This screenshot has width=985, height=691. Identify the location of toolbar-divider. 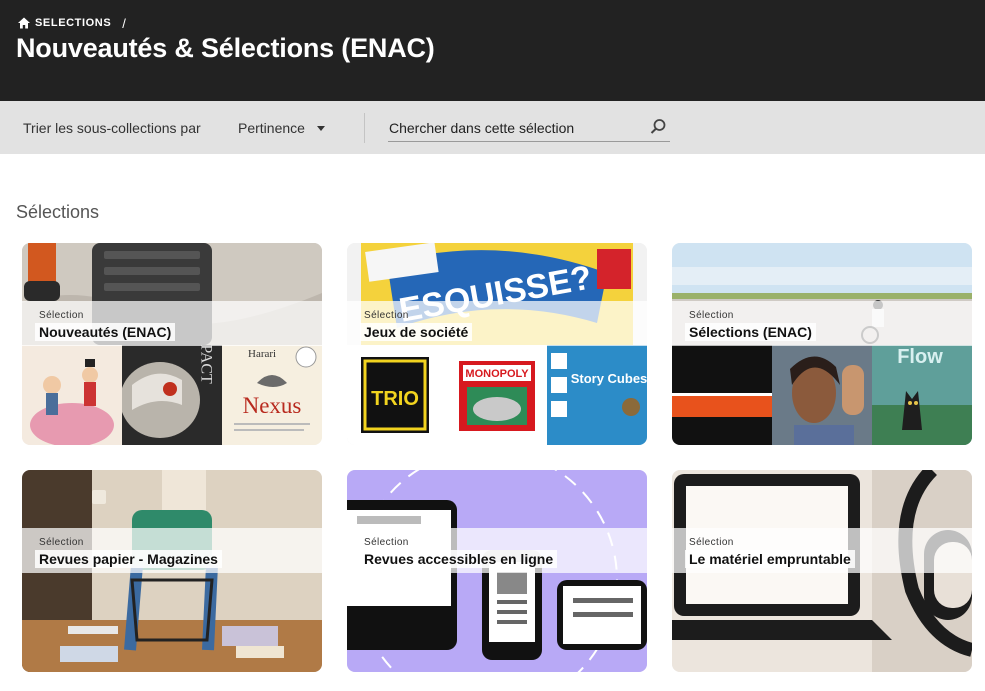
(364, 128).